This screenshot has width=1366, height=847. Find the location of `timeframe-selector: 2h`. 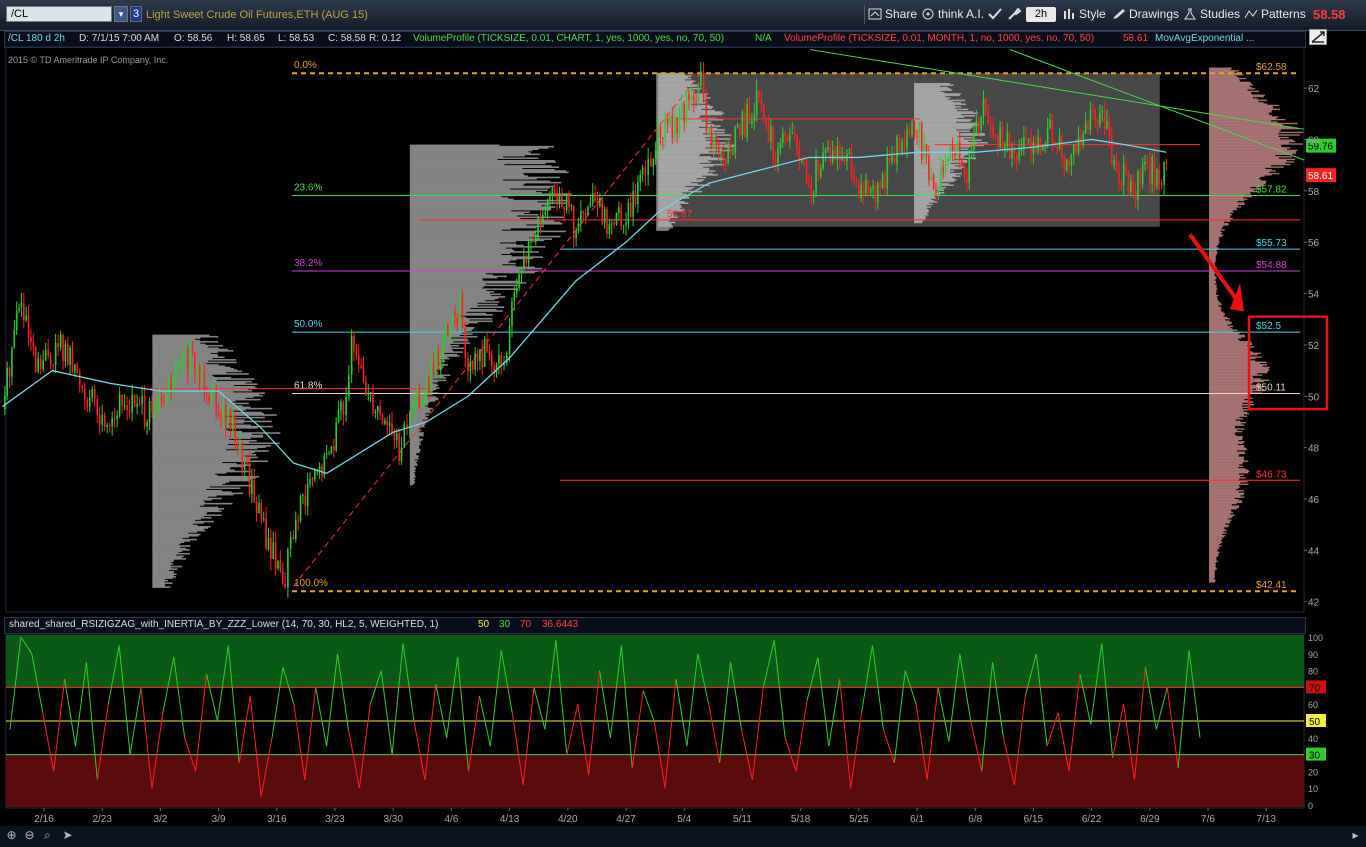

timeframe-selector: 2h is located at coordinates (1041, 14).